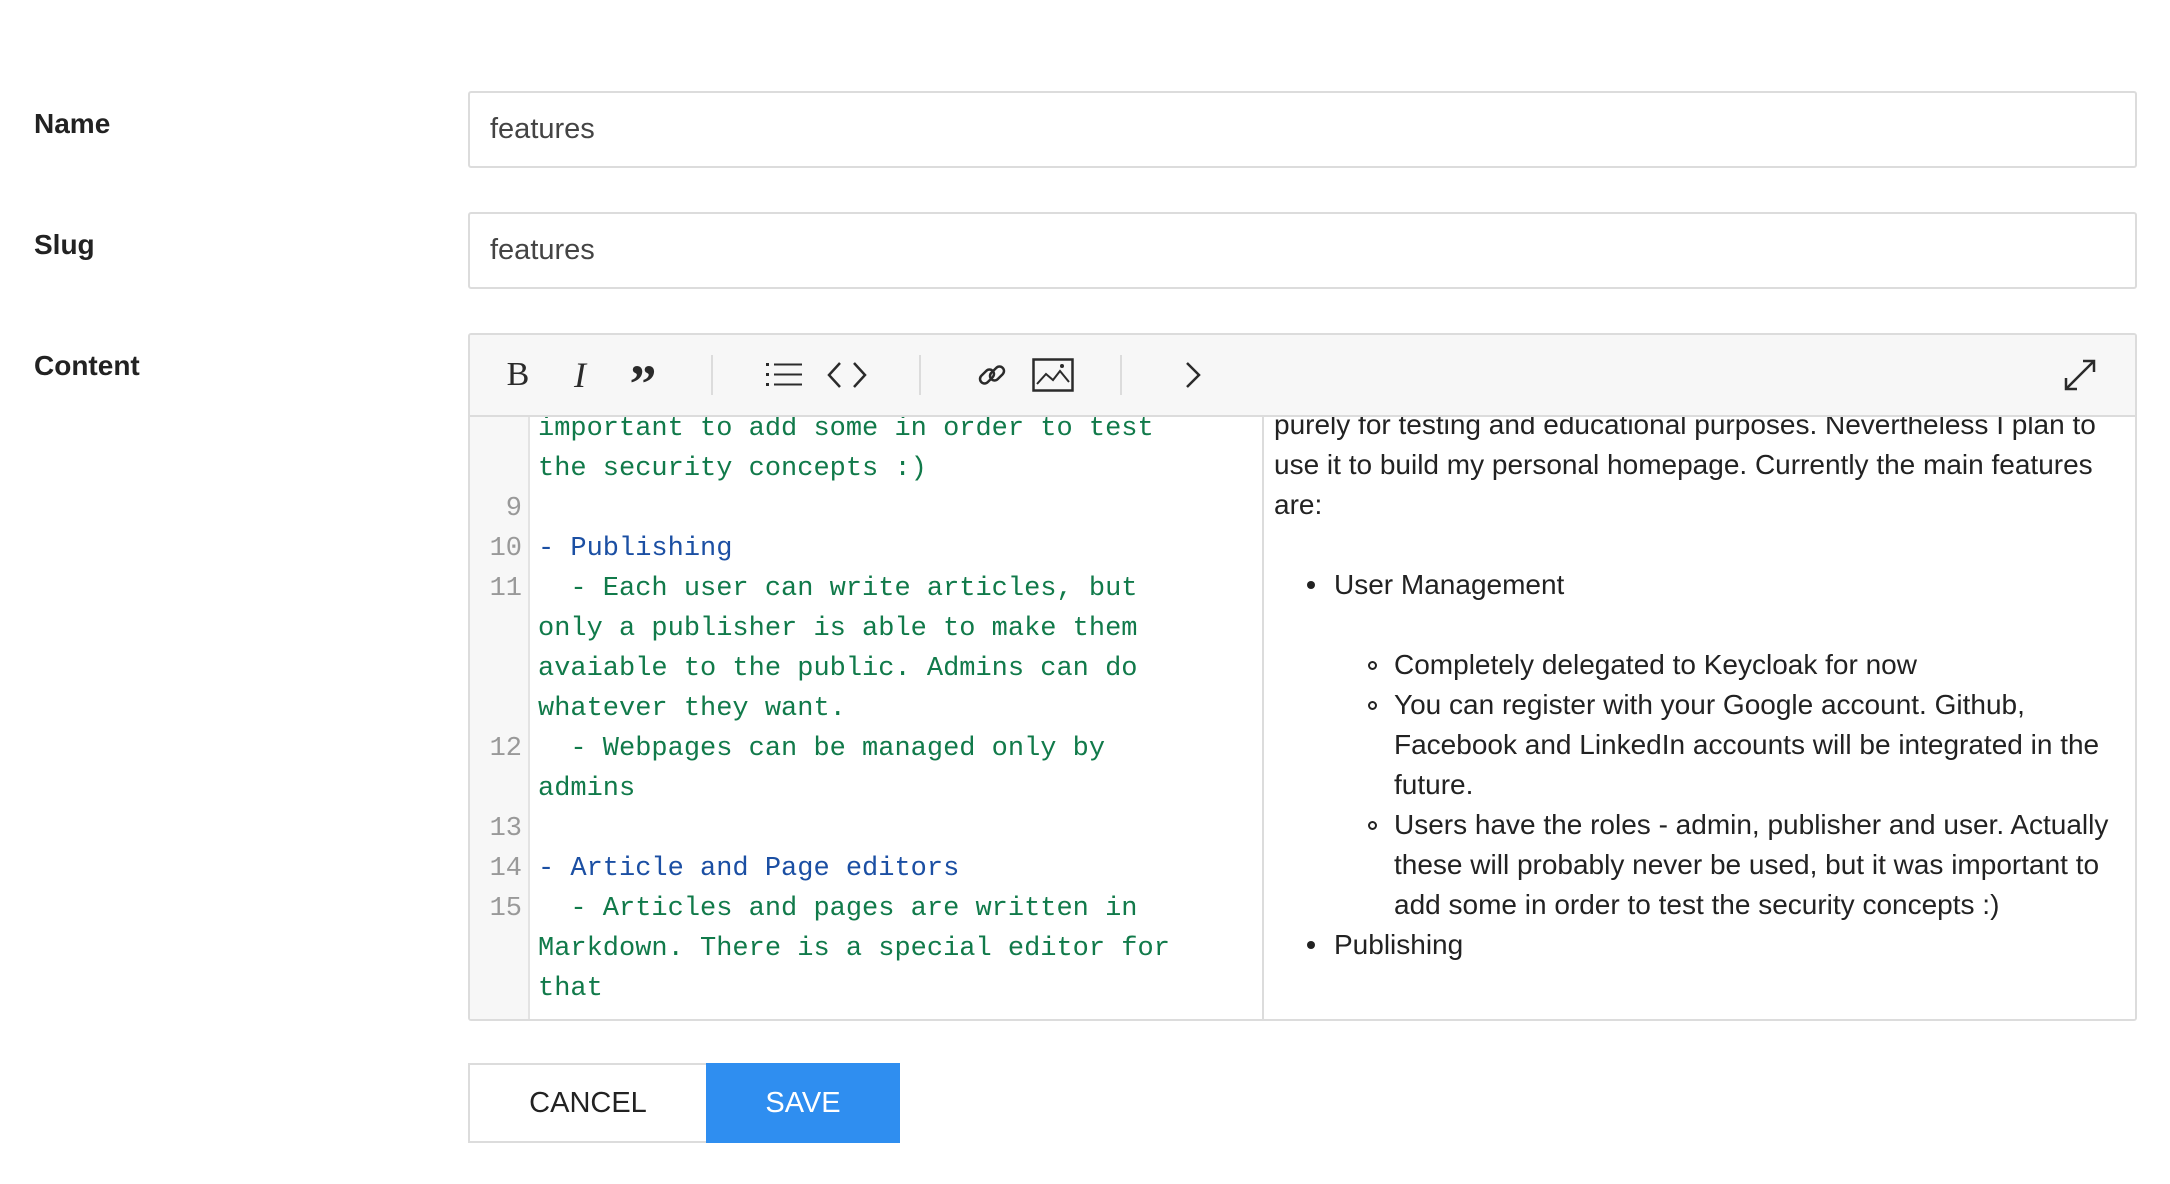  Describe the element at coordinates (803, 1103) in the screenshot. I see `save-button: SAVE` at that location.